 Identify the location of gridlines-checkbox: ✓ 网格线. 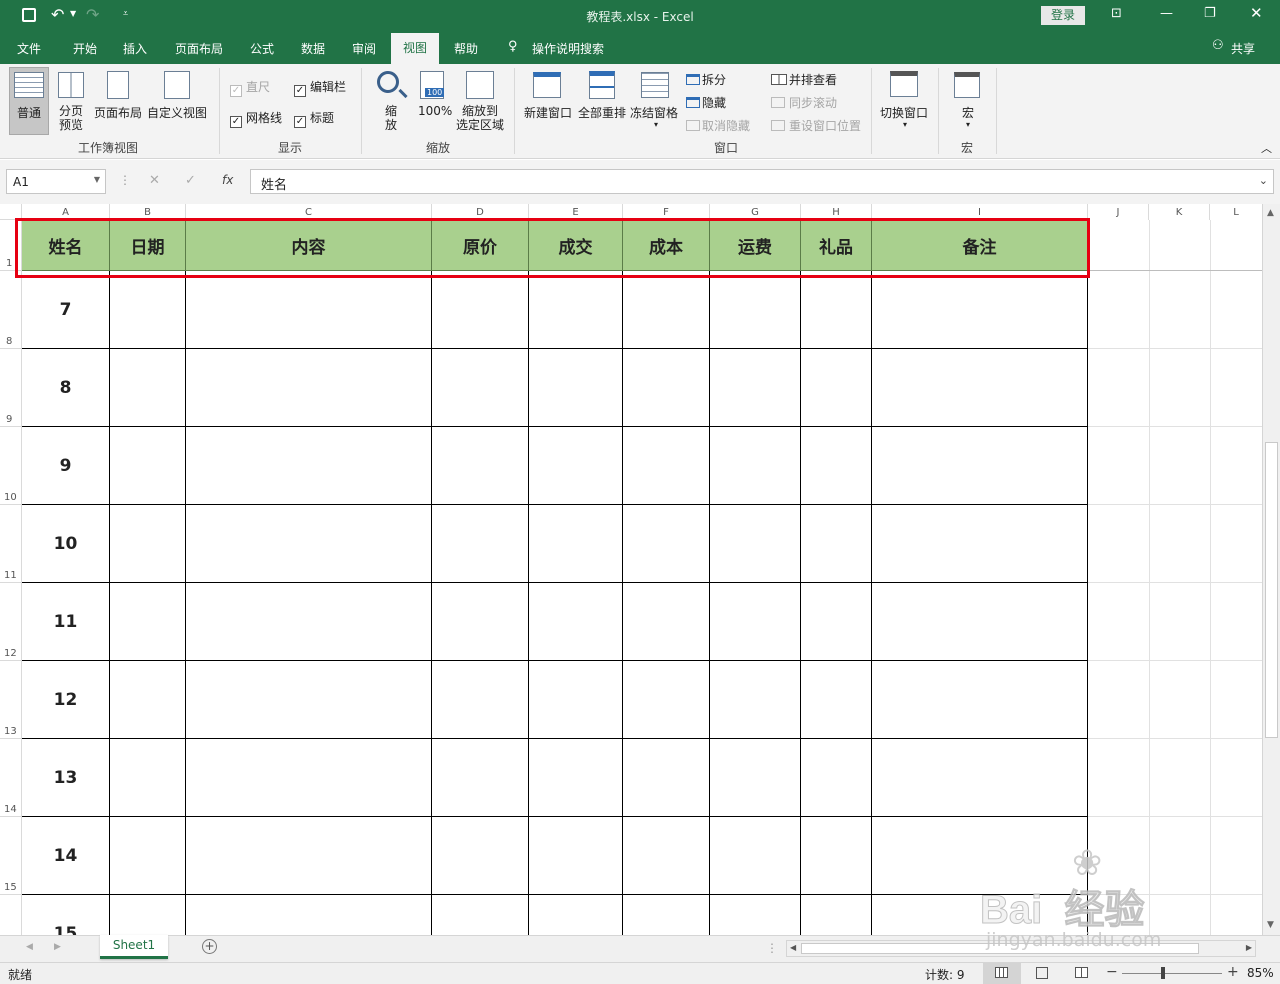
(256, 118).